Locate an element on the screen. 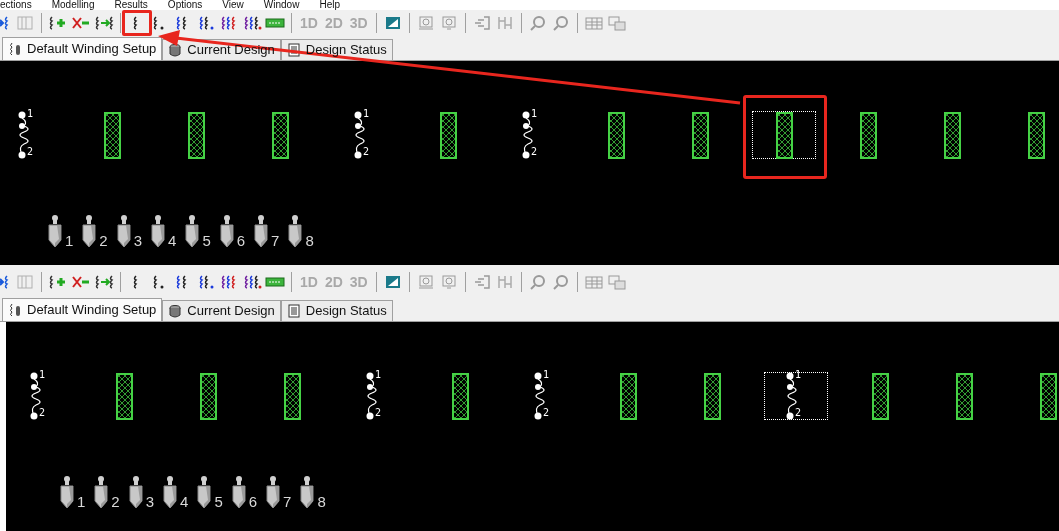 Image resolution: width=1059 pixels, height=531 pixels. selection-box: 1 2 is located at coordinates (796, 396).